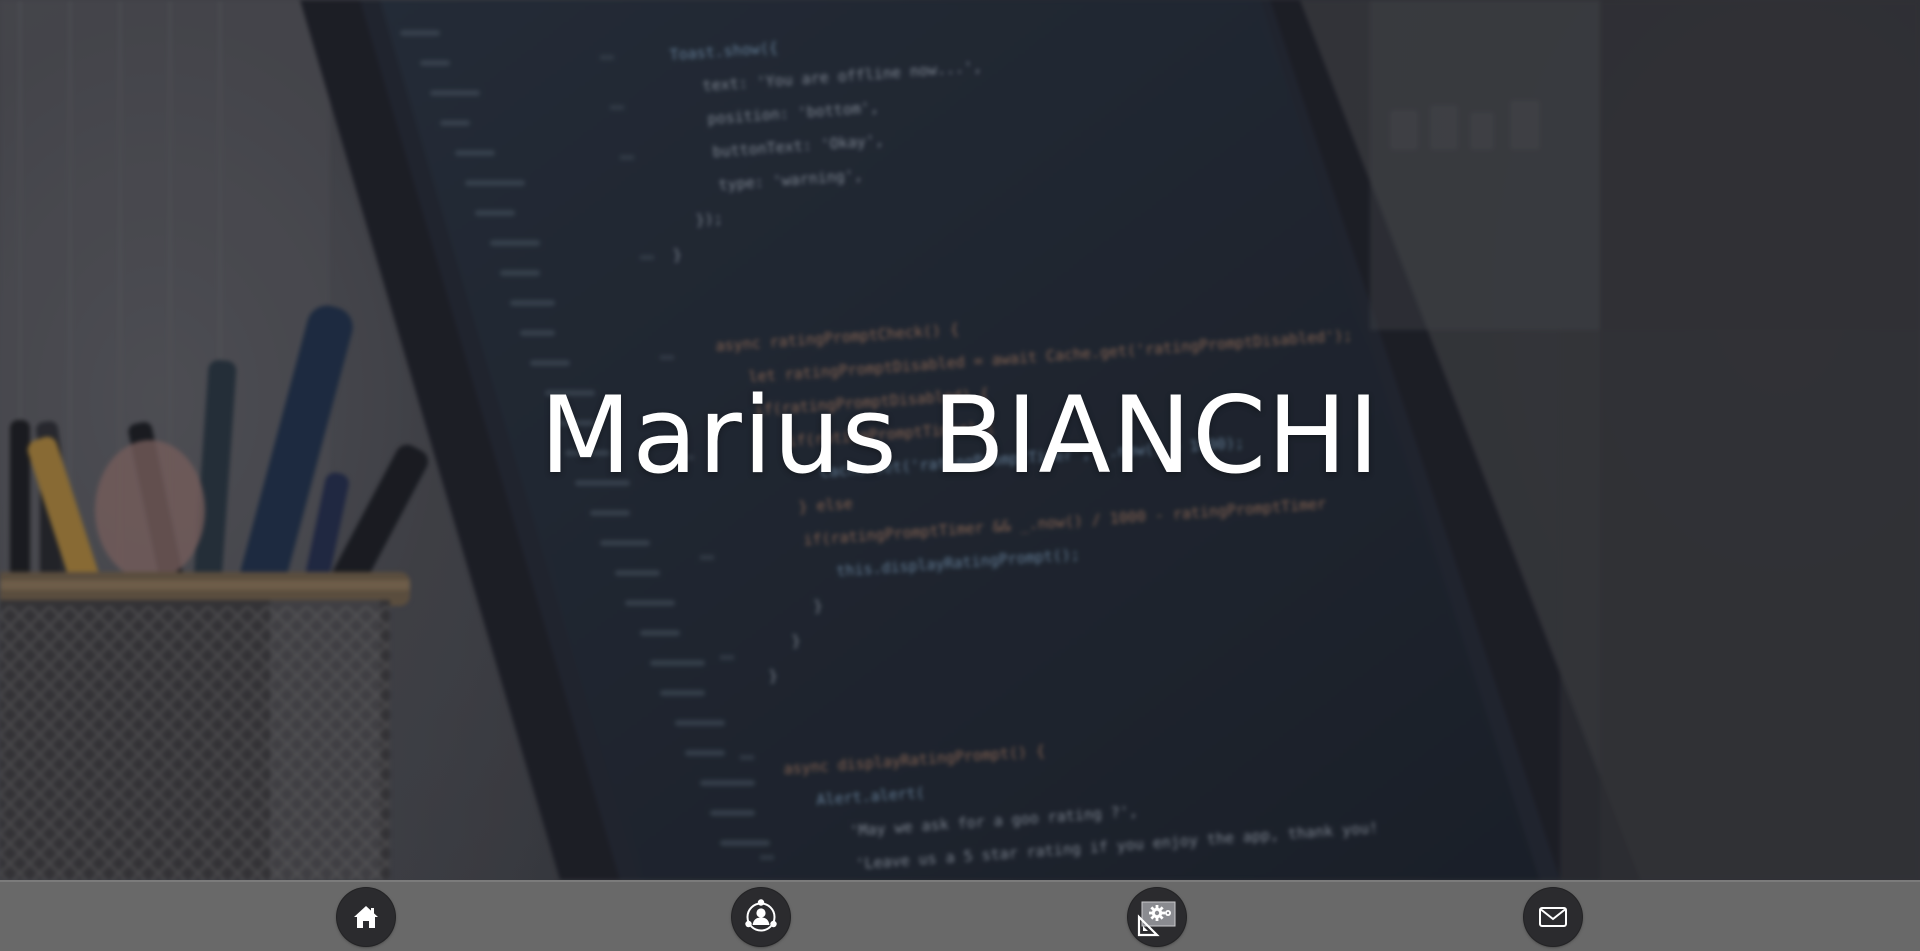 The height and width of the screenshot is (951, 1920). I want to click on mail-icon, so click(1553, 917).